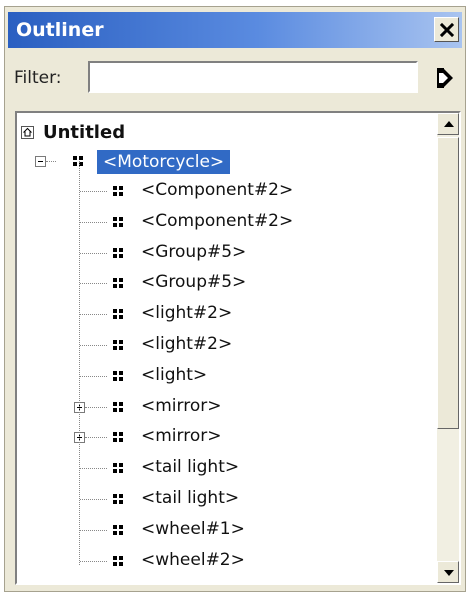 The image size is (470, 596). I want to click on arrow-down-icon, so click(449, 573).